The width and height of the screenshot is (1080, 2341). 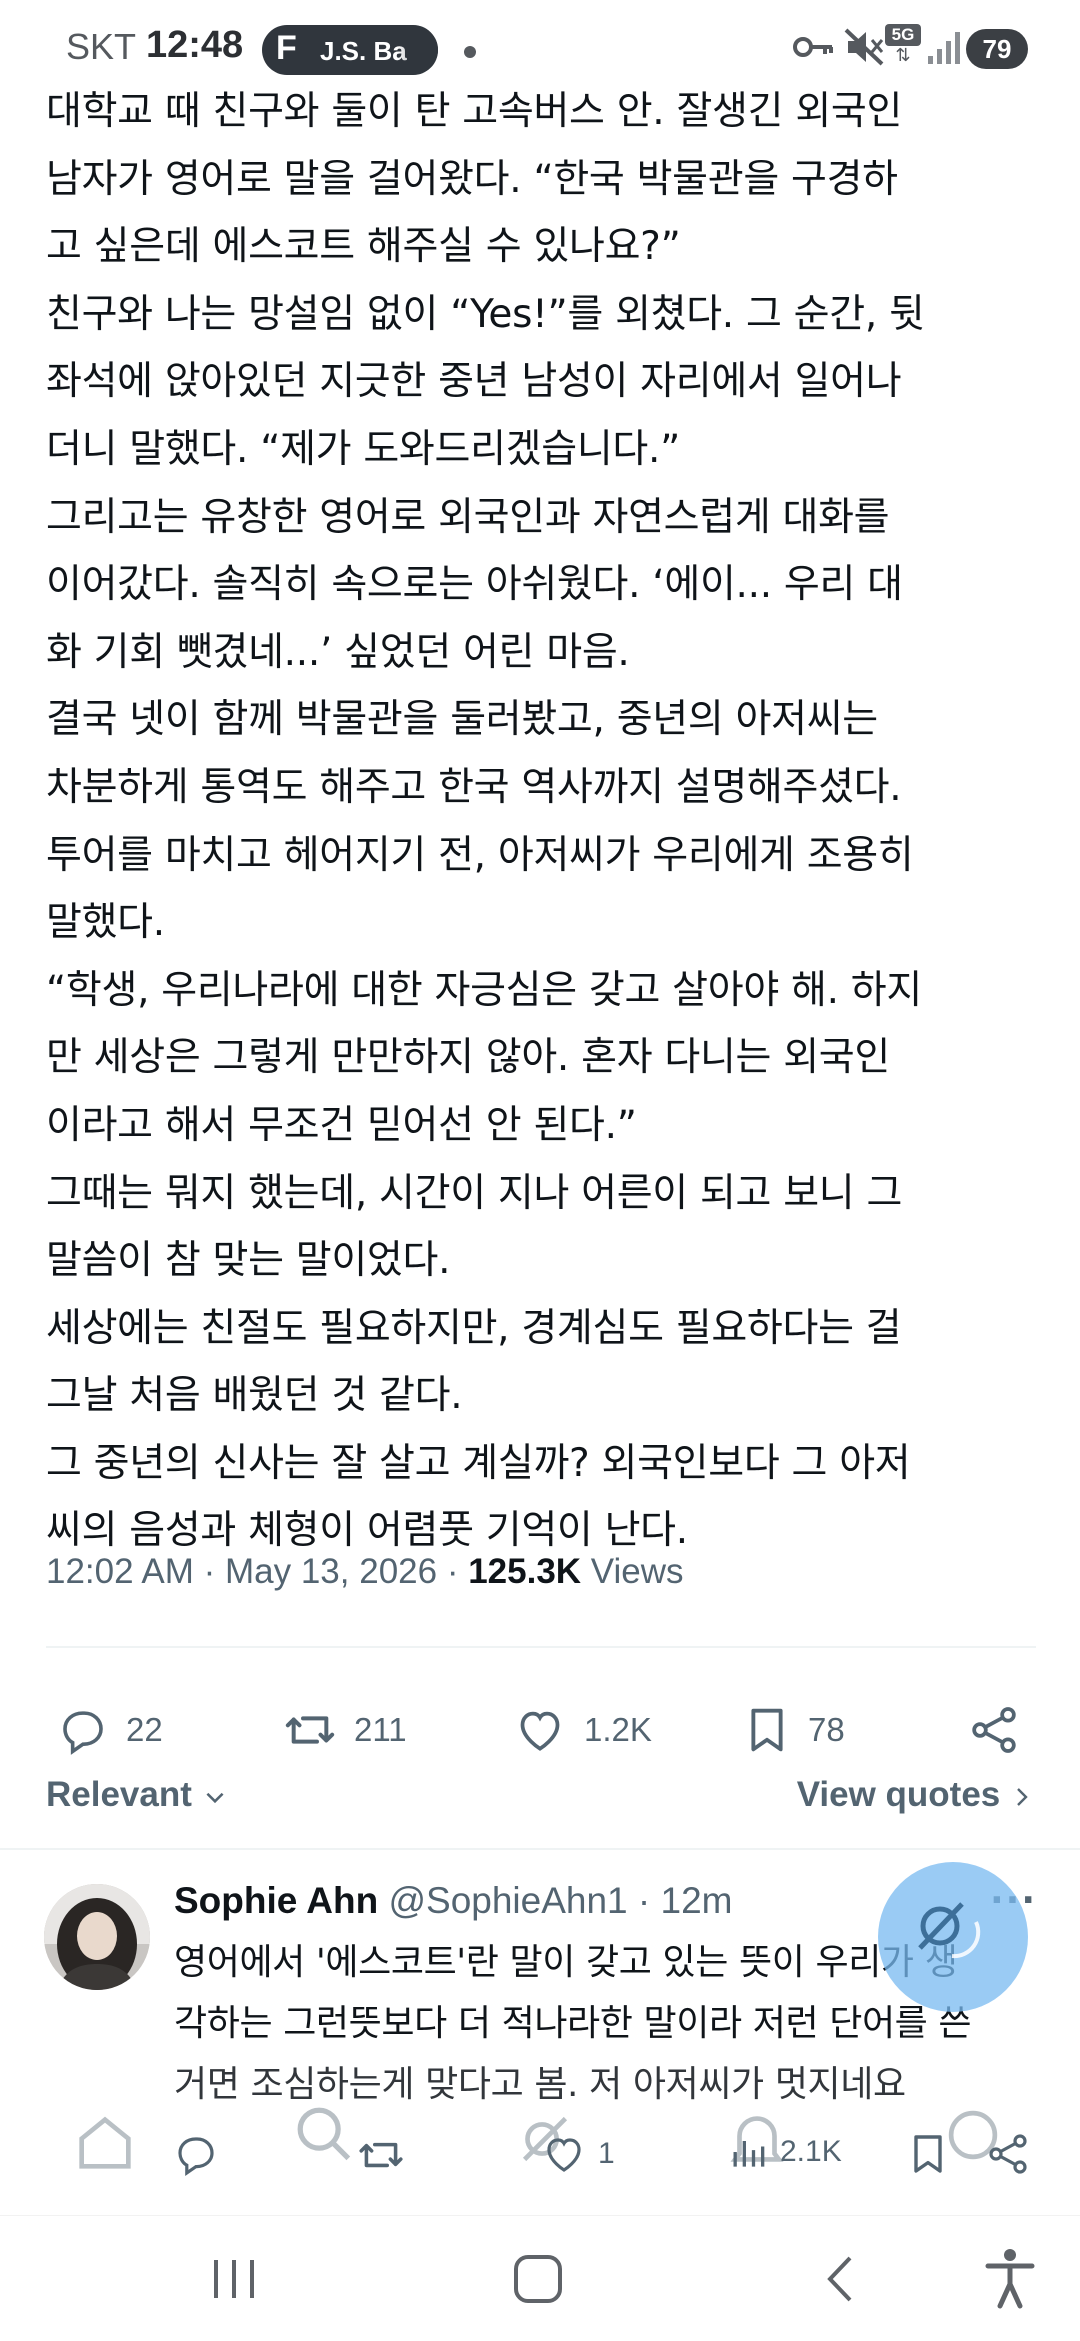 I want to click on reply-bookmark-button, so click(x=928, y=2154).